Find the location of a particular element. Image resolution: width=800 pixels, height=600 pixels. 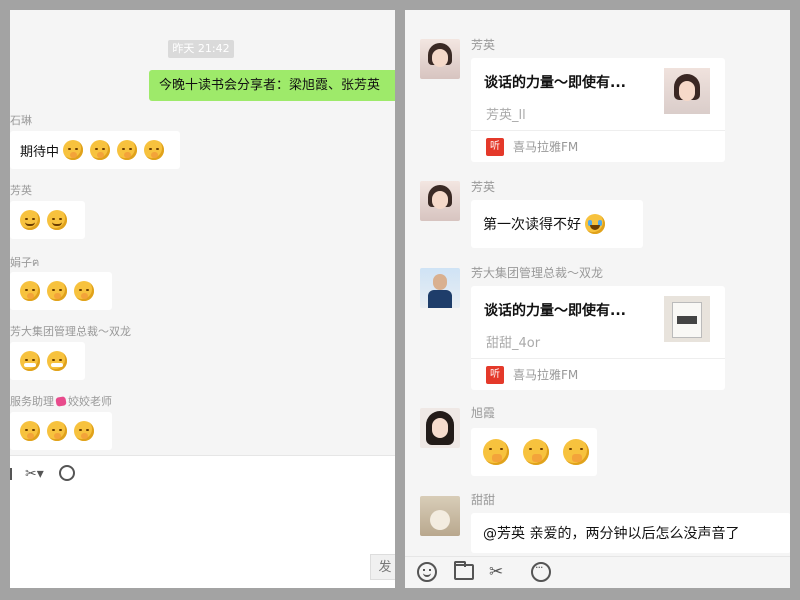

send-button: 发 is located at coordinates (382, 567).